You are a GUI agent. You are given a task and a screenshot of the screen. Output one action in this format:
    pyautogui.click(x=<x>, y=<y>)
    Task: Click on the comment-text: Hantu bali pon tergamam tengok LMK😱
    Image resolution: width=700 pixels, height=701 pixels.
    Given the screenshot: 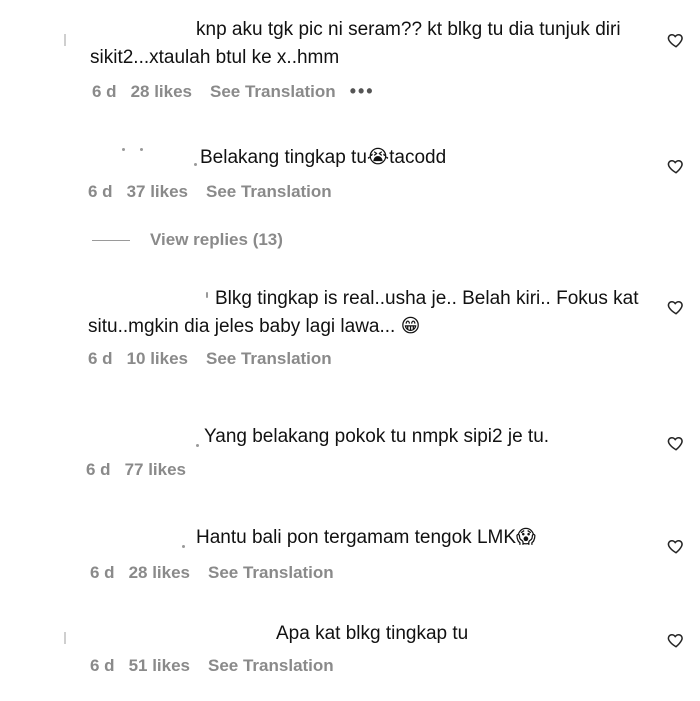 What is the action you would take?
    pyautogui.click(x=366, y=537)
    